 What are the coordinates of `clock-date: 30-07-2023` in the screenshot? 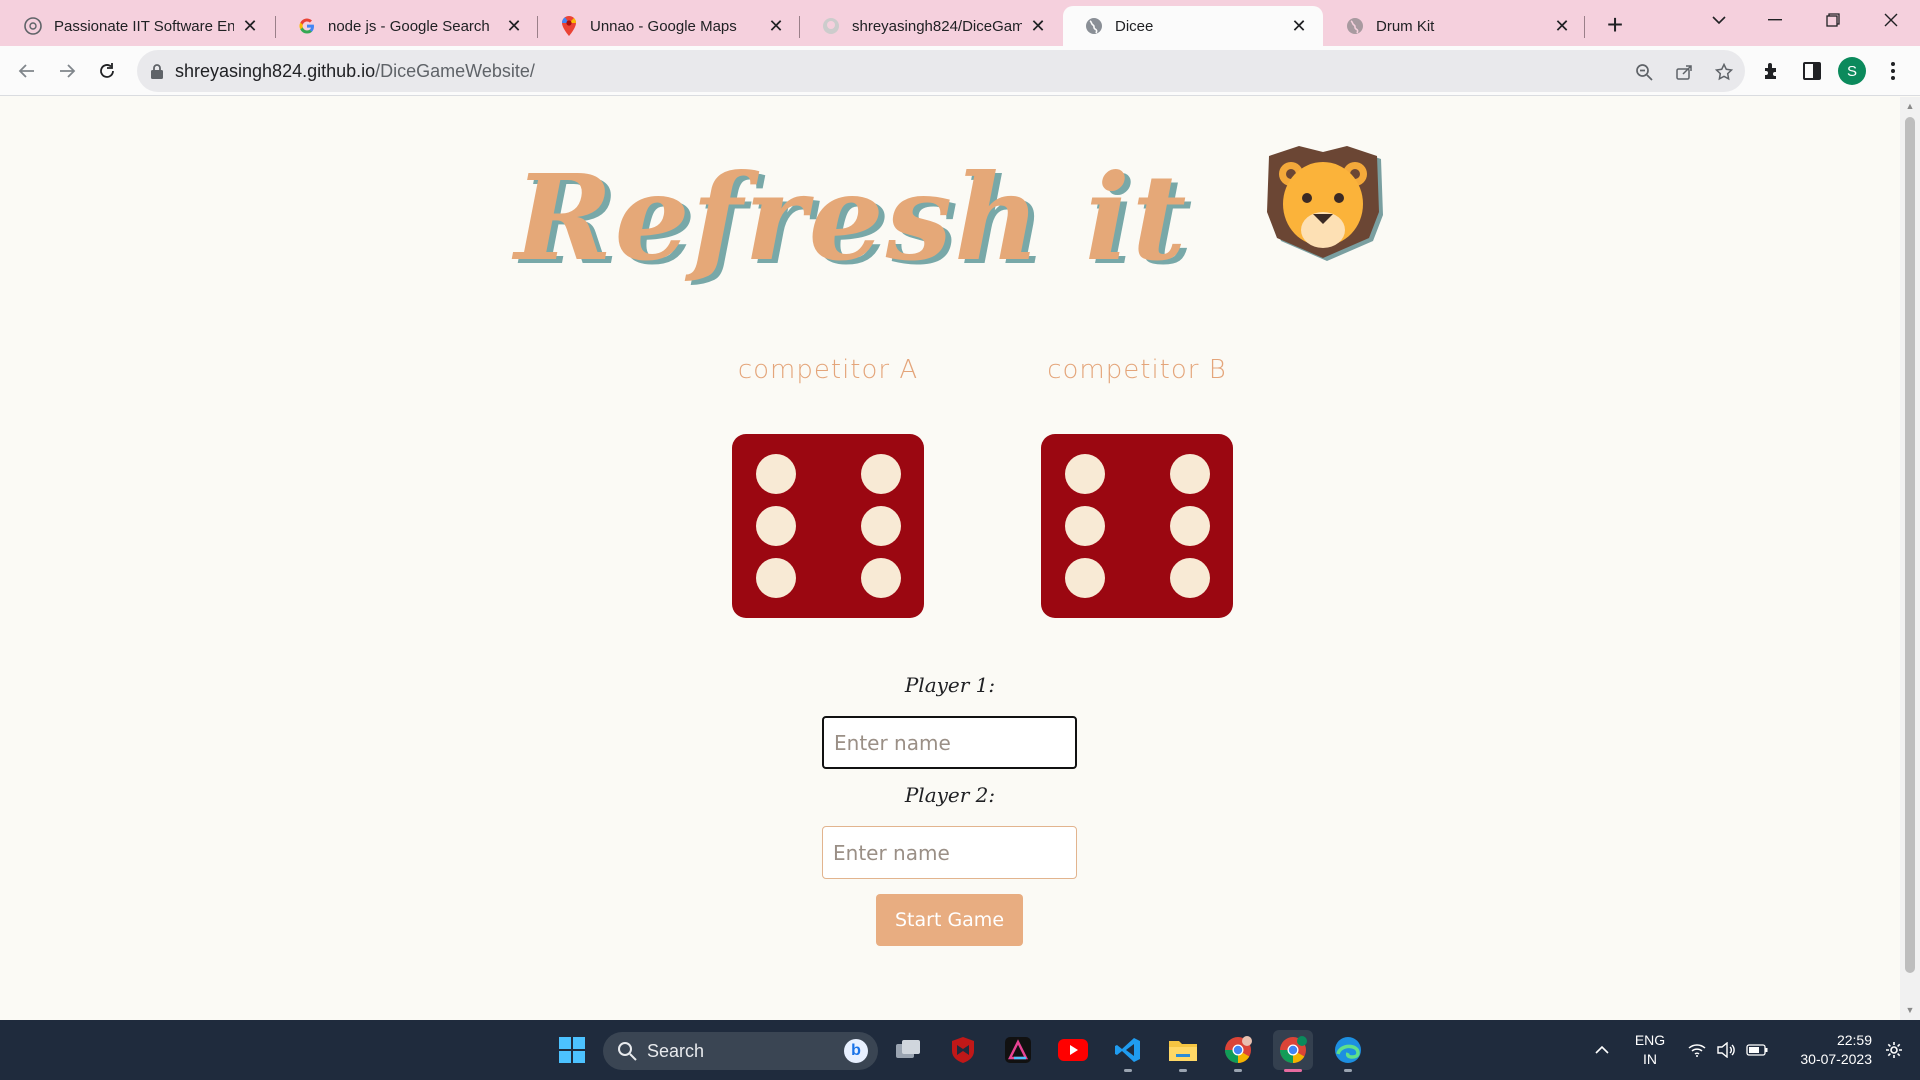 It's located at (1836, 1059).